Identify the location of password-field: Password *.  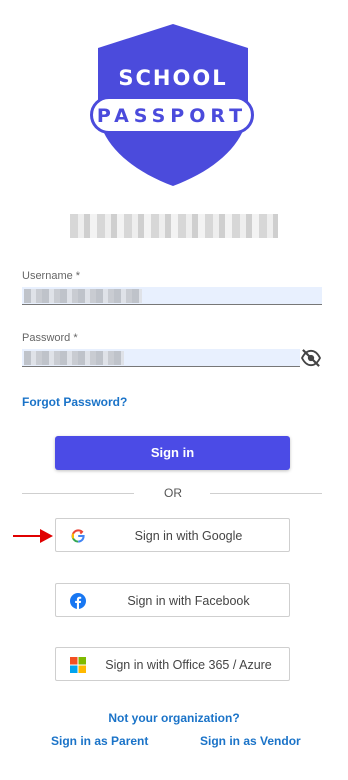
(172, 349).